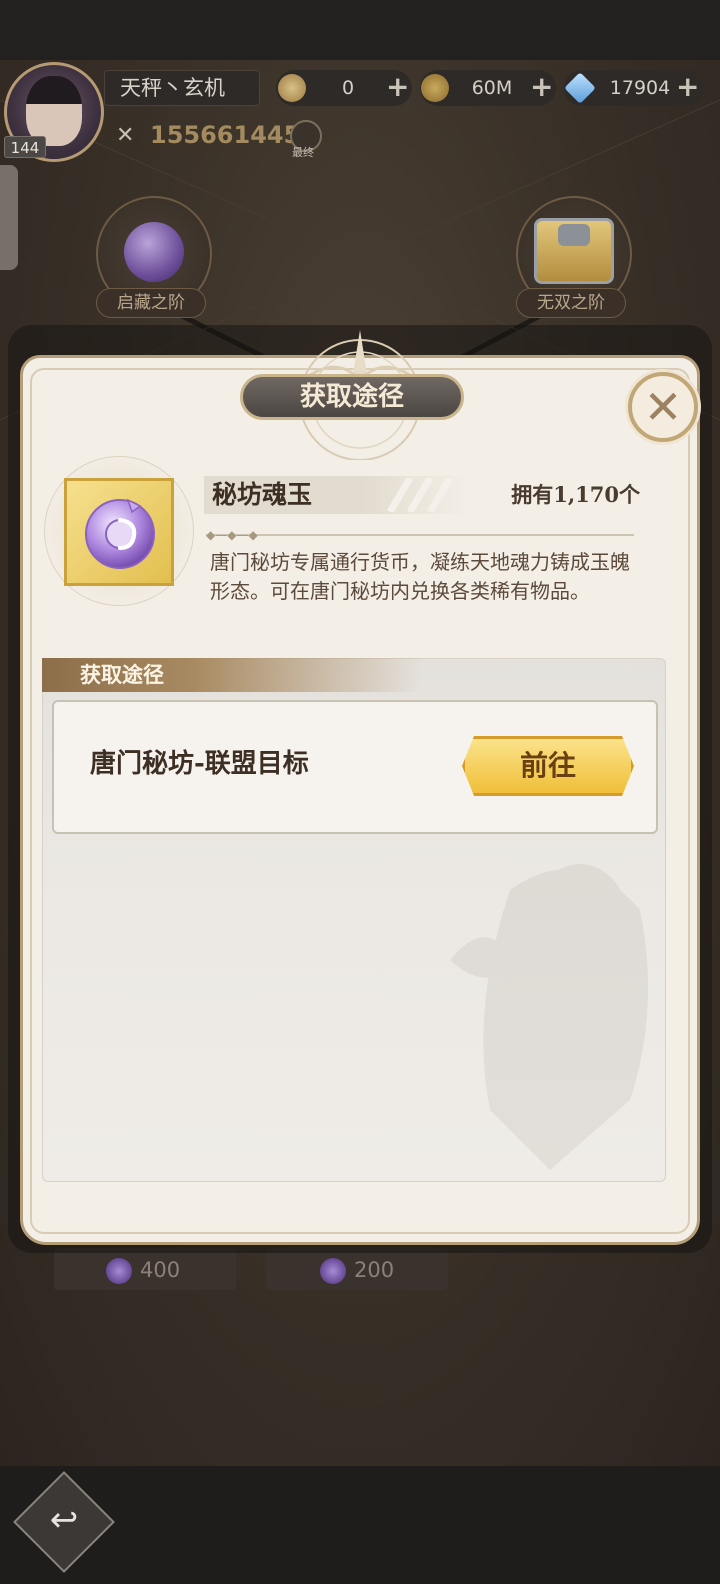 This screenshot has height=1584, width=720. What do you see at coordinates (571, 303) in the screenshot?
I see `stage-label-2: 无双之阶` at bounding box center [571, 303].